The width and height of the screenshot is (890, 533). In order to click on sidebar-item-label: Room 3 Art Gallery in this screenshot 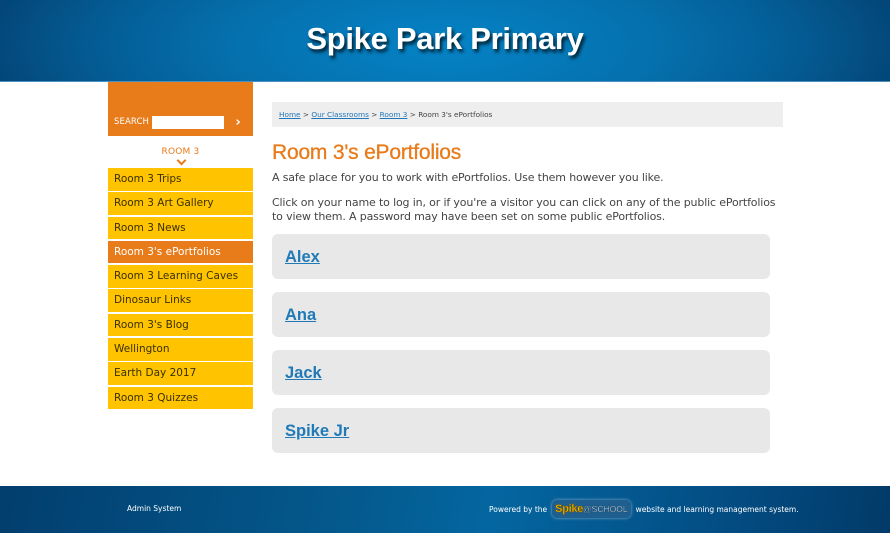, I will do `click(164, 203)`.